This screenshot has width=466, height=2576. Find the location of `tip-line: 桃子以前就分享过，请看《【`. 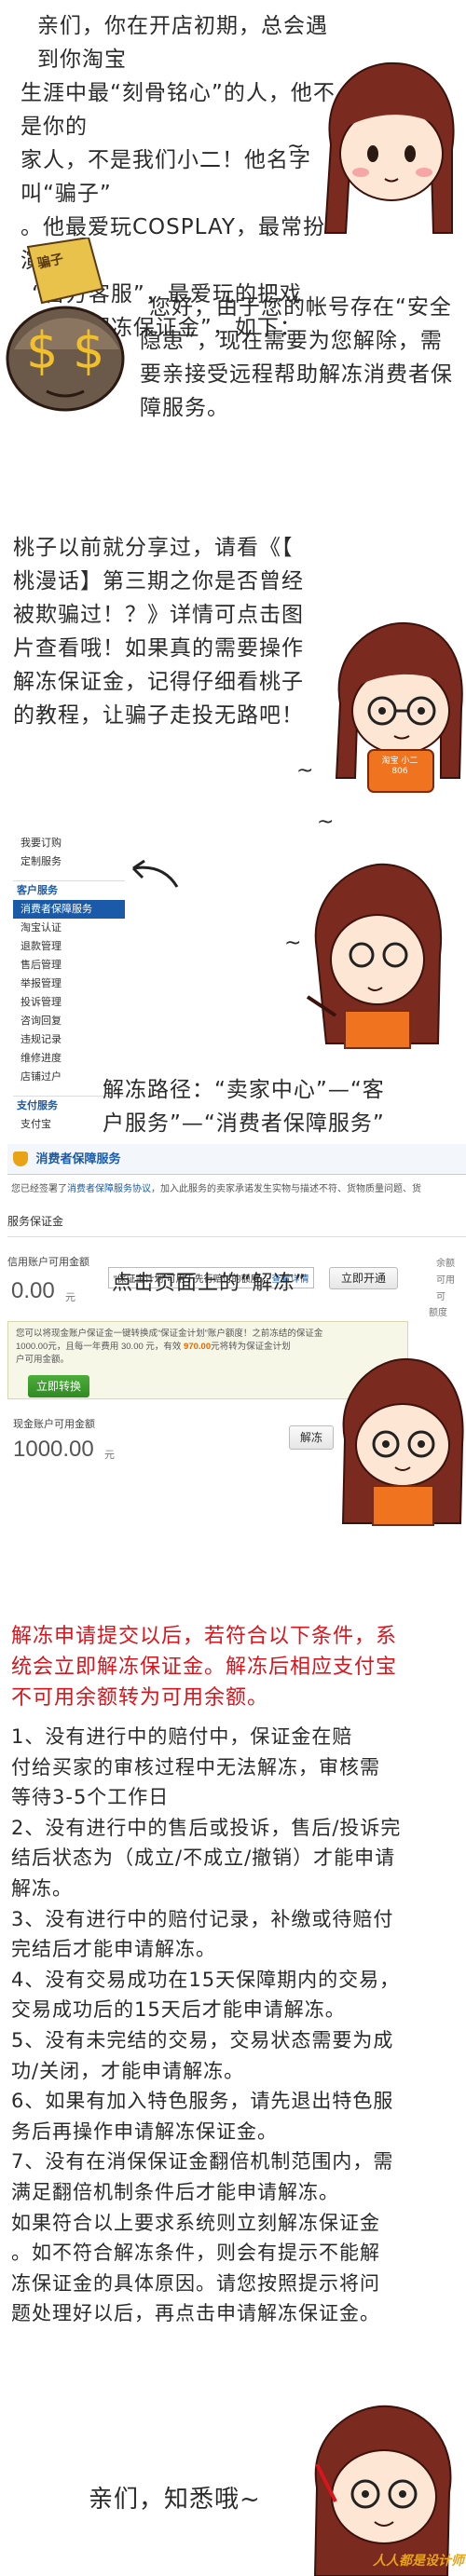

tip-line: 桃子以前就分享过，请看《【 is located at coordinates (153, 548).